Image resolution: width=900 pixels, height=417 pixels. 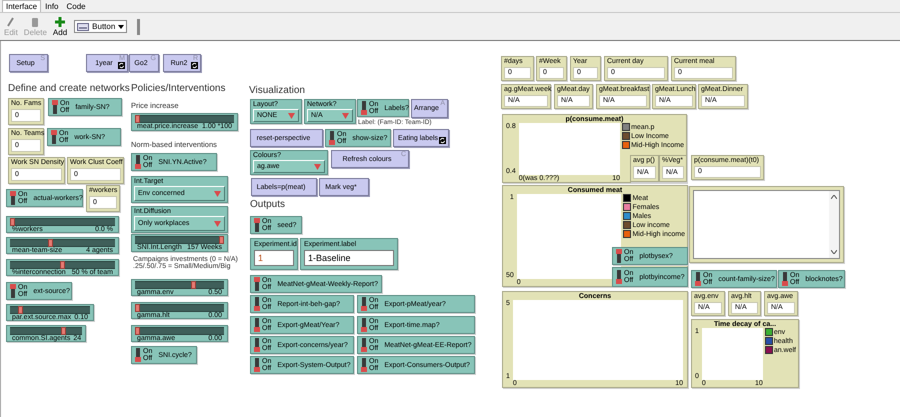 What do you see at coordinates (732, 354) in the screenshot?
I see `plot-area` at bounding box center [732, 354].